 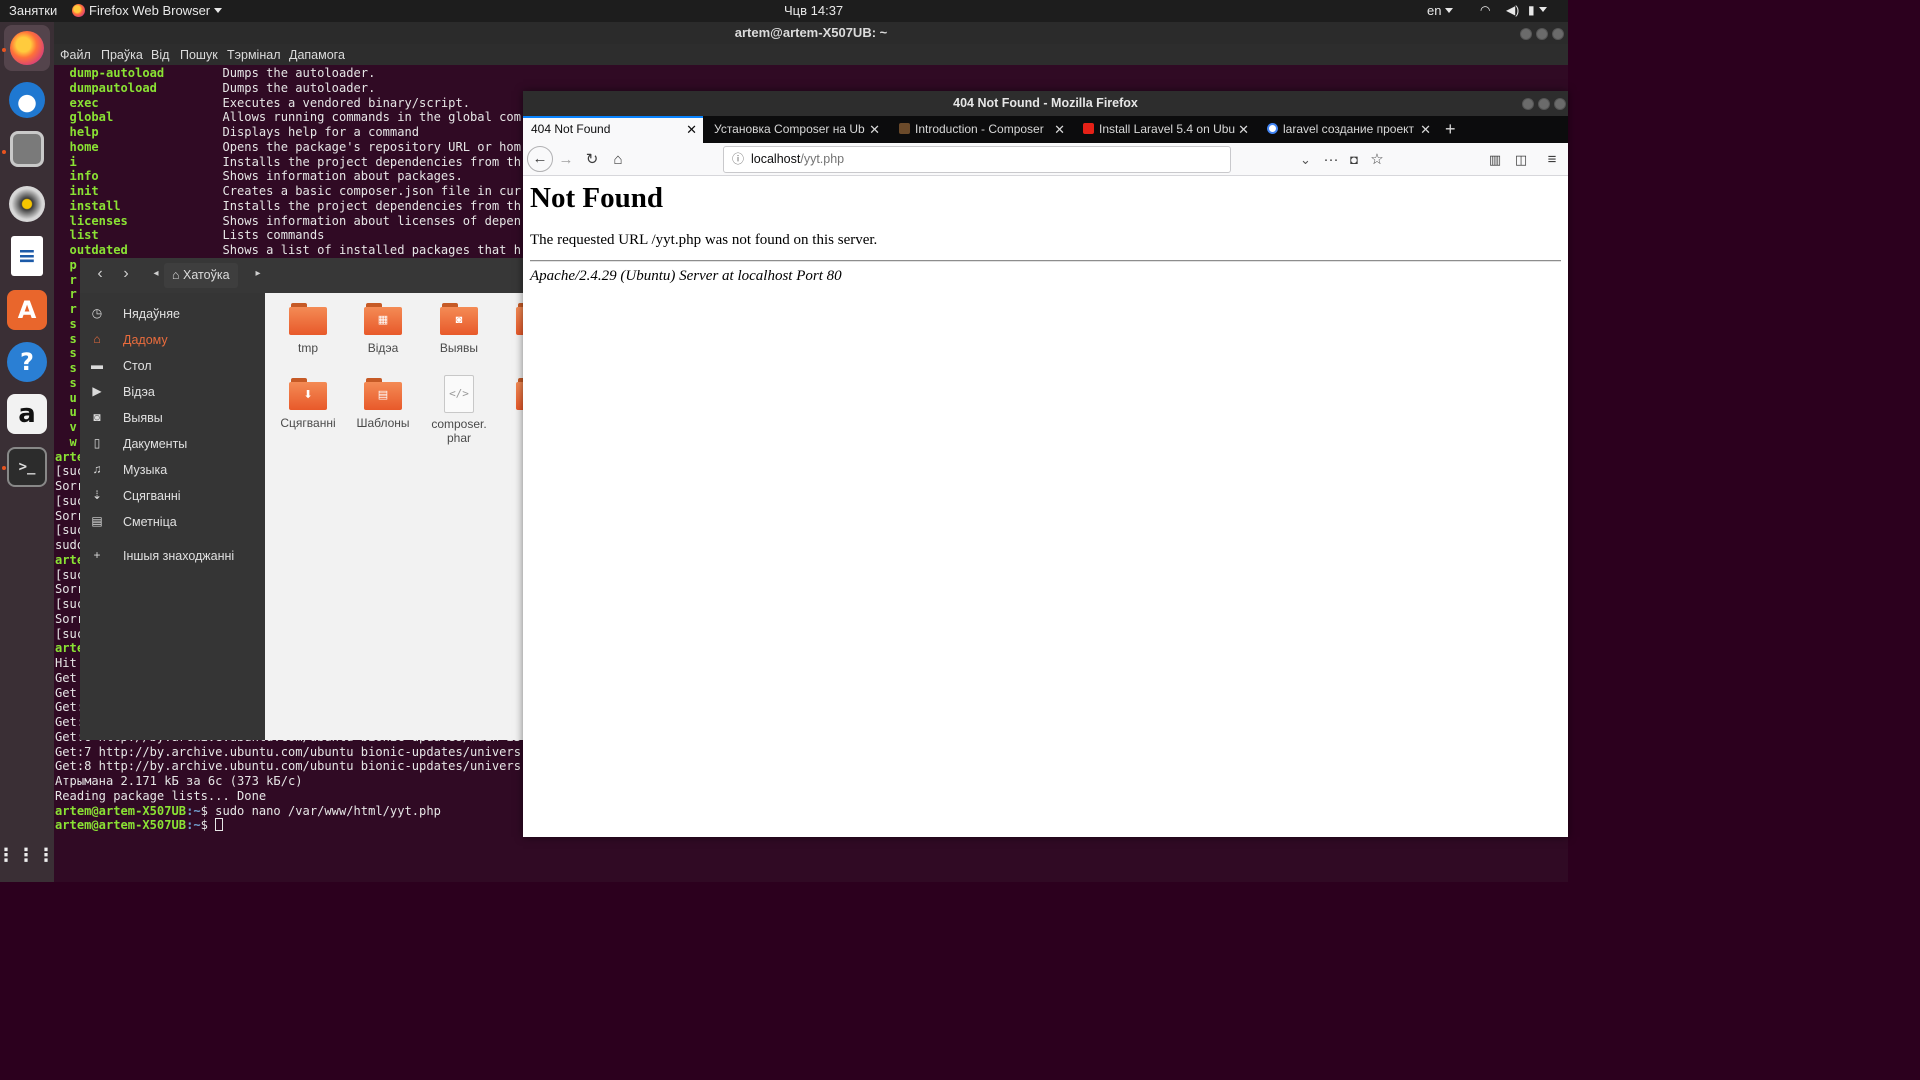 I want to click on menu-terminal: Тэрмінал, so click(x=254, y=55).